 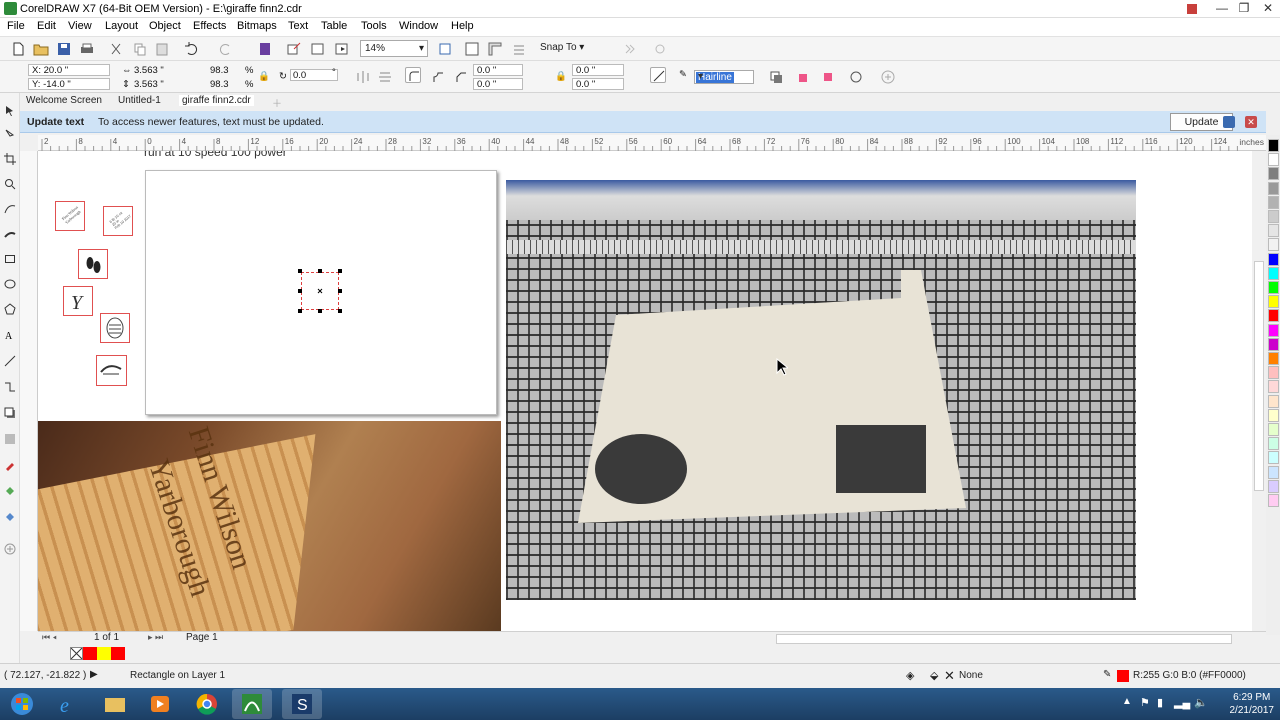 What do you see at coordinates (630, 49) in the screenshot?
I see `chevron-right-icon` at bounding box center [630, 49].